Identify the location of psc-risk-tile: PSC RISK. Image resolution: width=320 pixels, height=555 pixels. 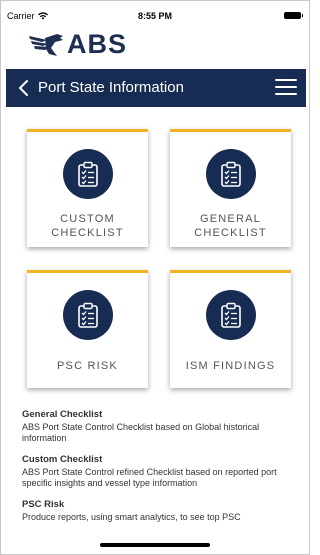
(87, 329).